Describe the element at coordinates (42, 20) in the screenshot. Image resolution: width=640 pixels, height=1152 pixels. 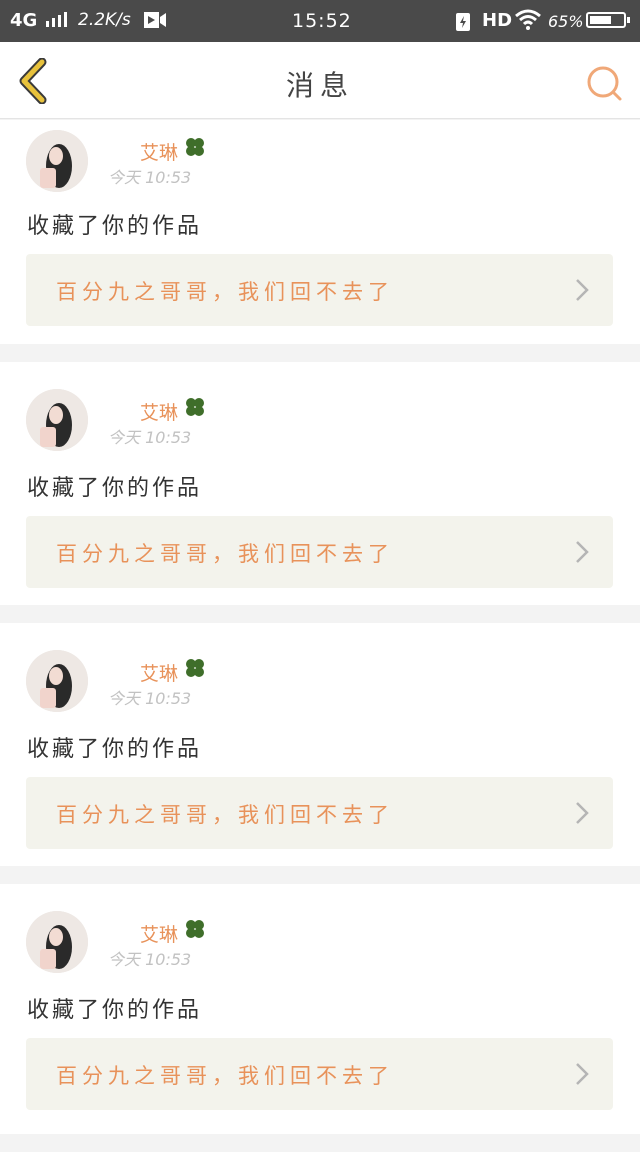
I see `network-indicator: 4G` at that location.